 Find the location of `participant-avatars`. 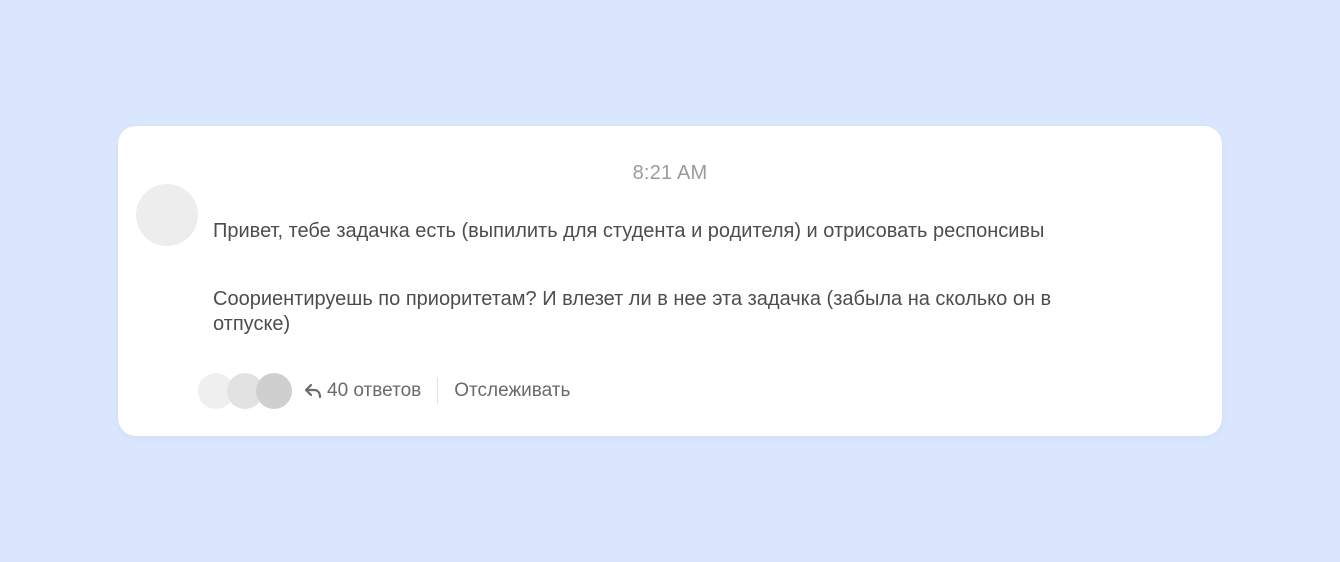

participant-avatars is located at coordinates (246, 391).